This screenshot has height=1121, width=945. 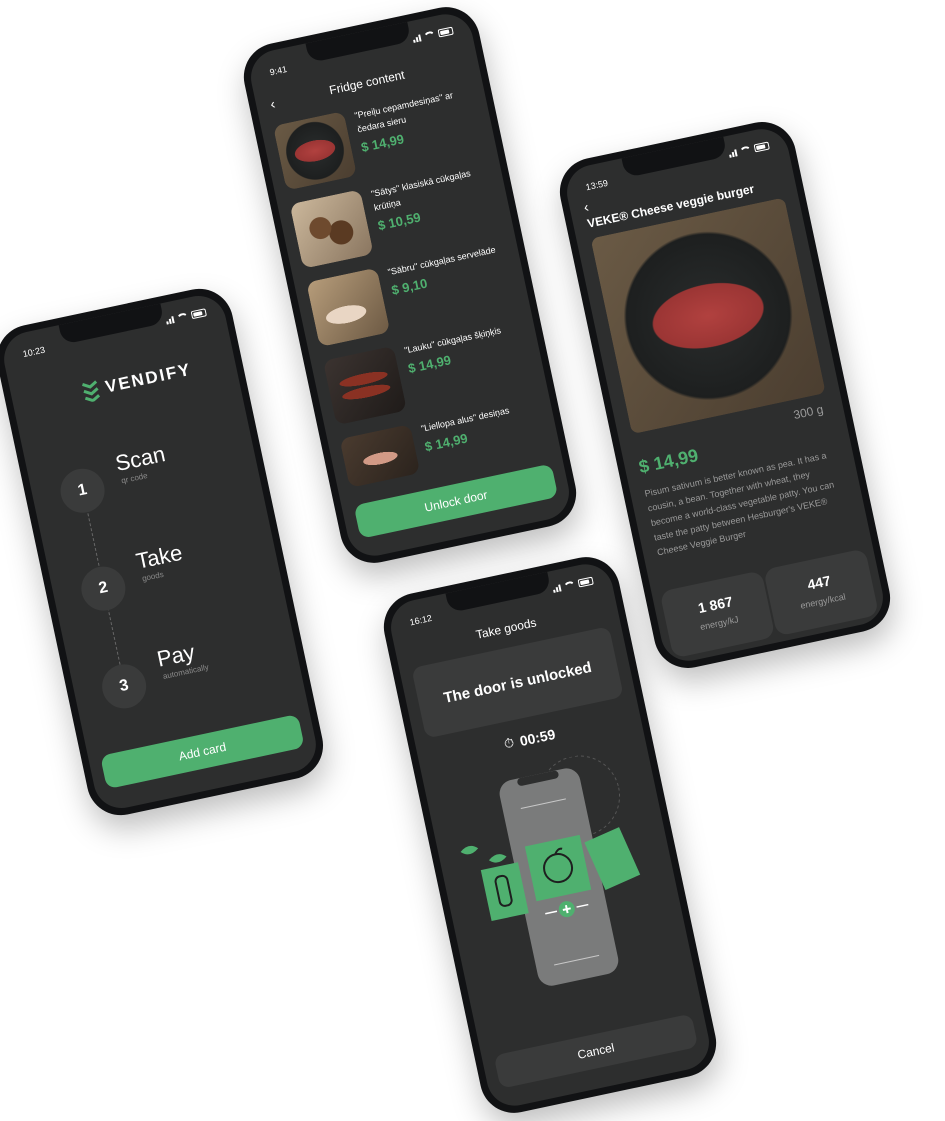 I want to click on step-number-badge: 2, so click(x=103, y=588).